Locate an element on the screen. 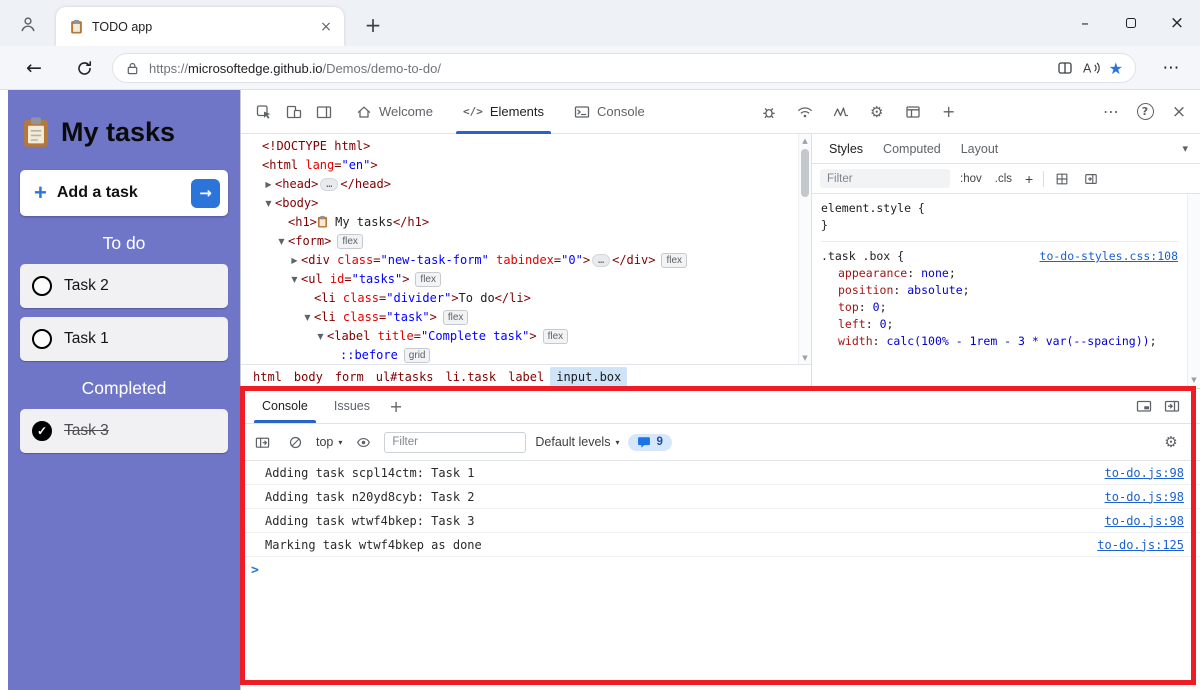 The height and width of the screenshot is (690, 1200). help-icon: ? is located at coordinates (1145, 112).